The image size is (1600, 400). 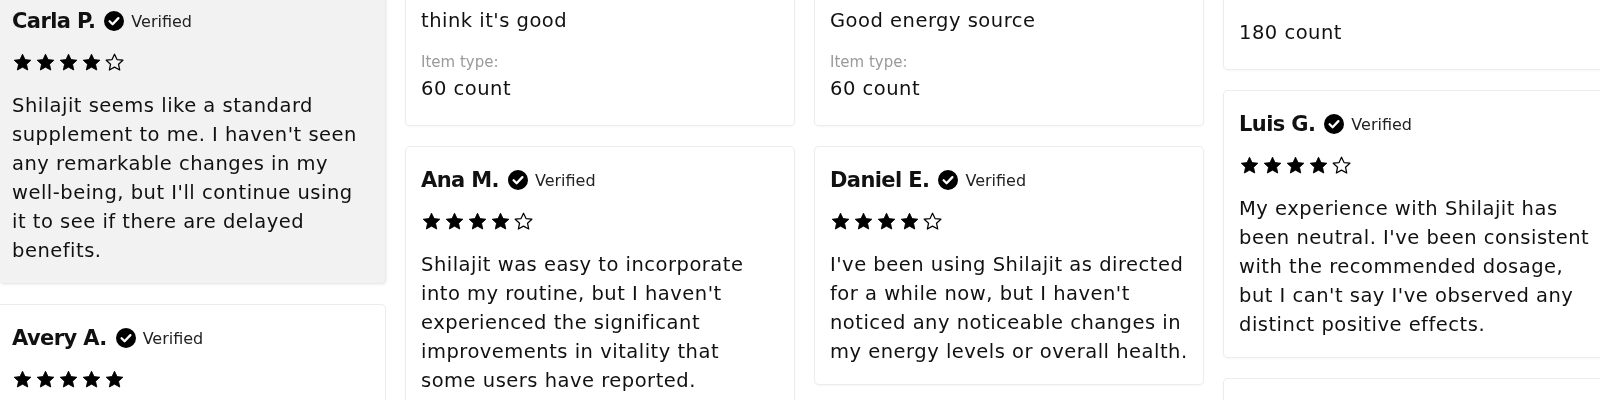 What do you see at coordinates (54, 21) in the screenshot?
I see `reviewer-name: Carla P.` at bounding box center [54, 21].